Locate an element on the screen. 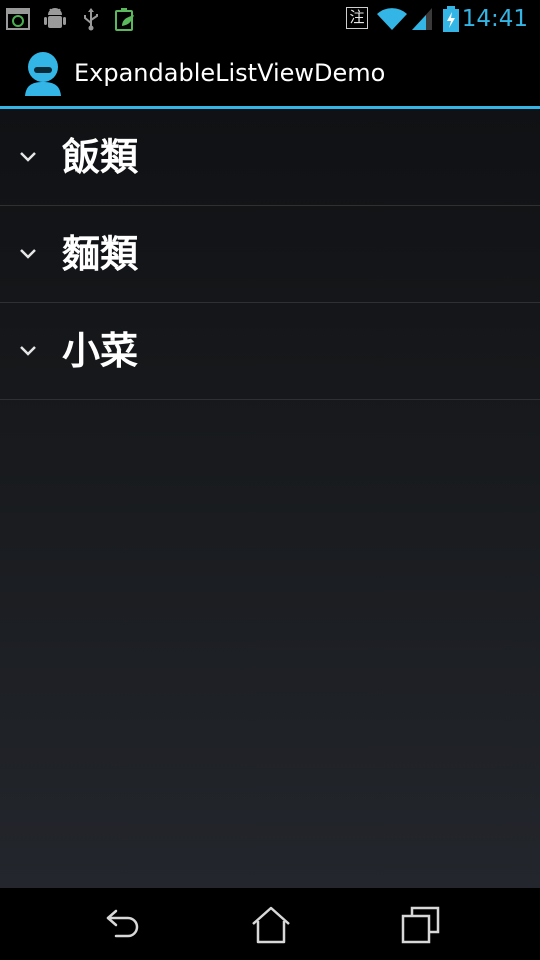  back-icon is located at coordinates (122, 923).